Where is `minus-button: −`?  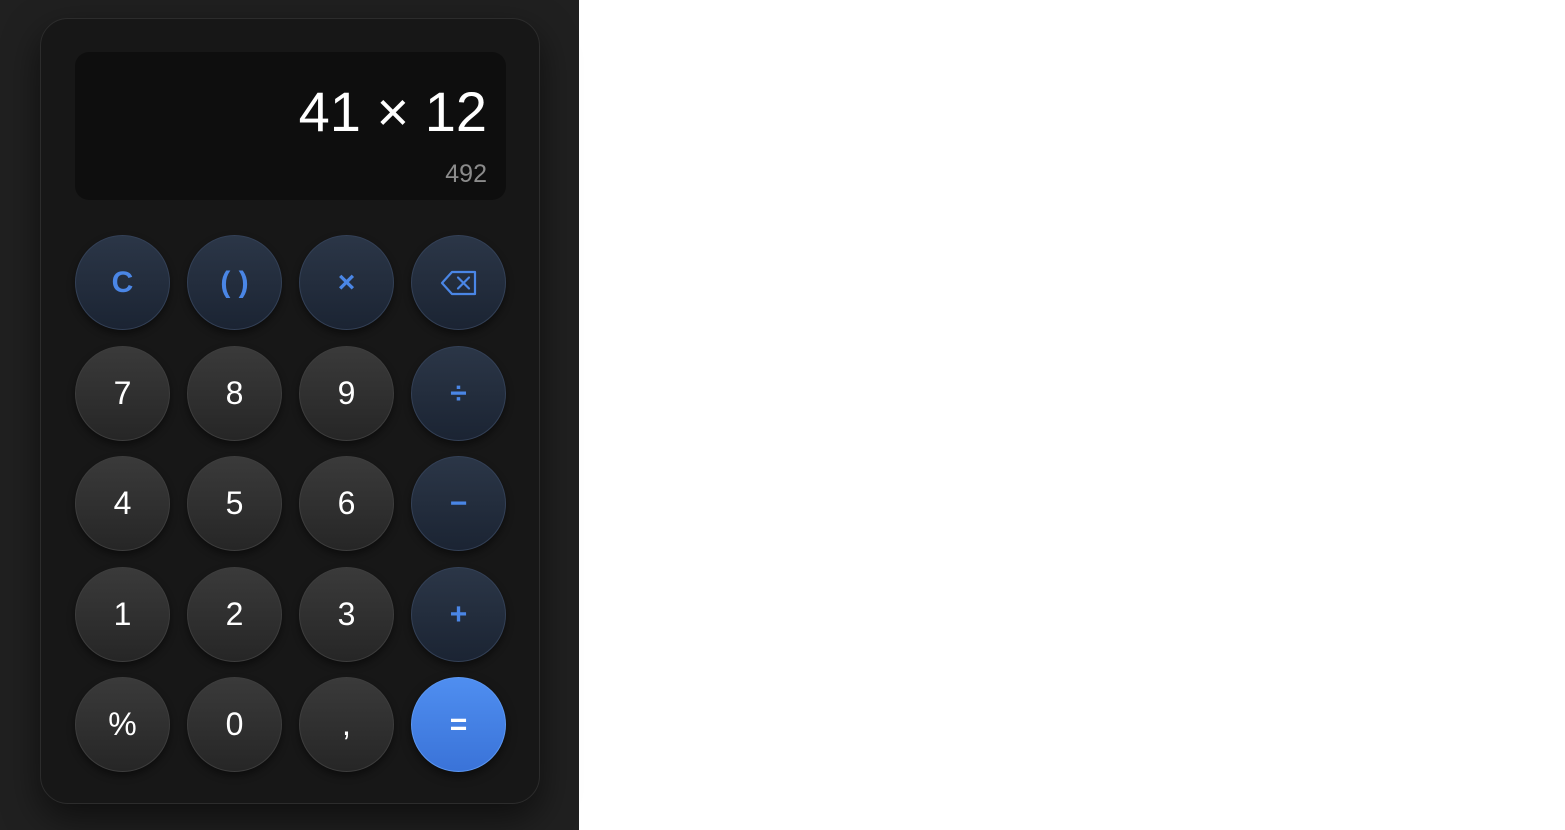
minus-button: − is located at coordinates (458, 503).